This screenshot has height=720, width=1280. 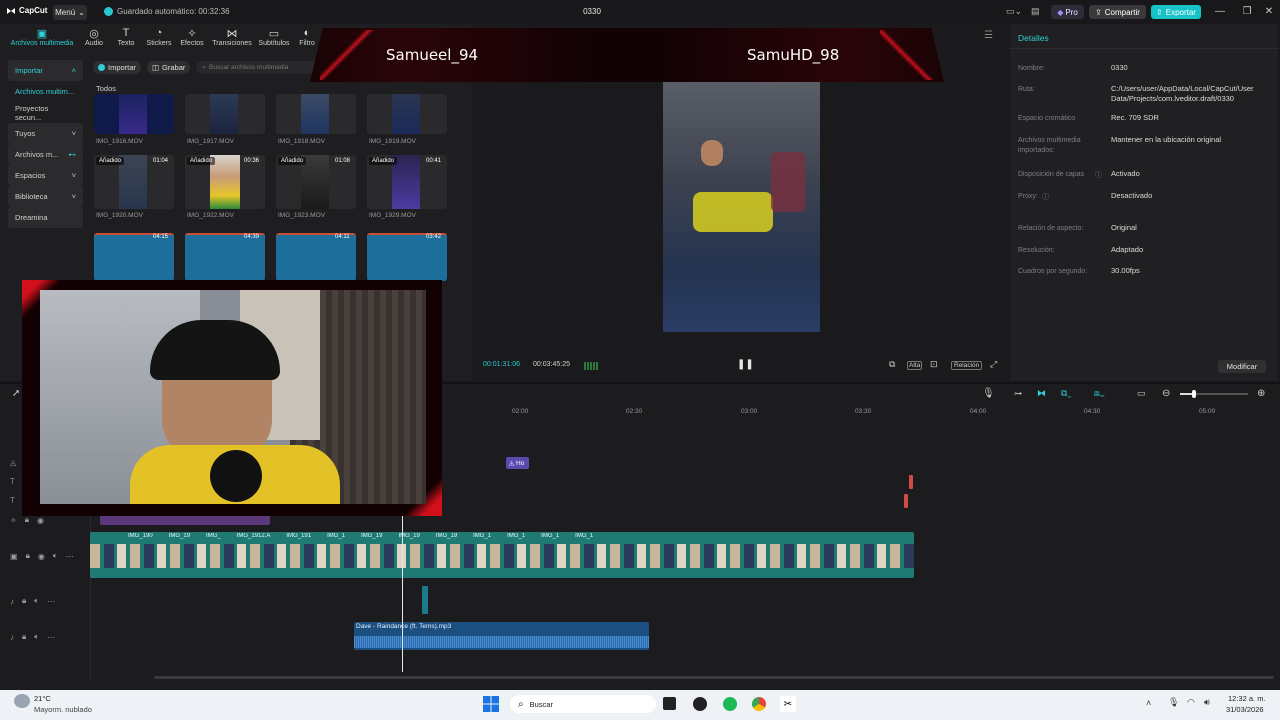 I want to click on modify-button: Modificar, so click(x=1242, y=366).